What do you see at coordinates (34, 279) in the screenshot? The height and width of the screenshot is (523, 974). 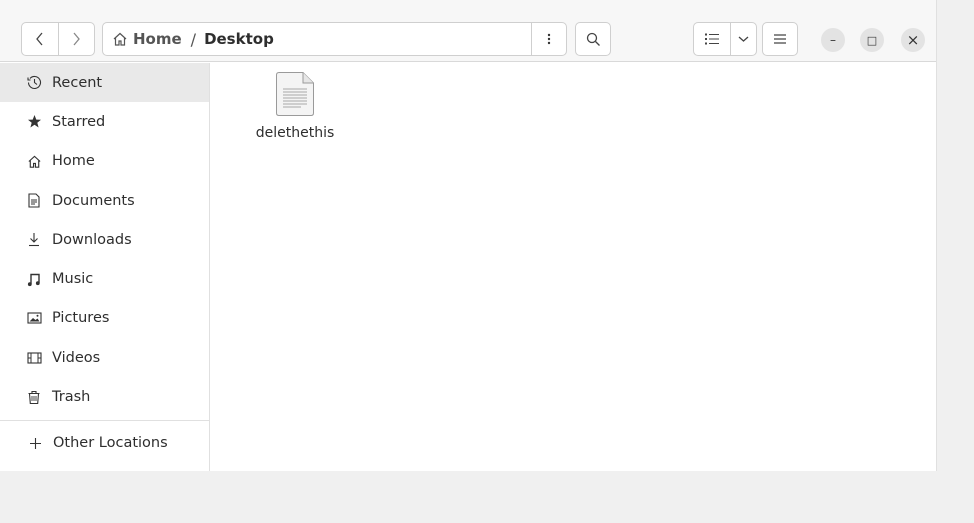 I see `music-icon` at bounding box center [34, 279].